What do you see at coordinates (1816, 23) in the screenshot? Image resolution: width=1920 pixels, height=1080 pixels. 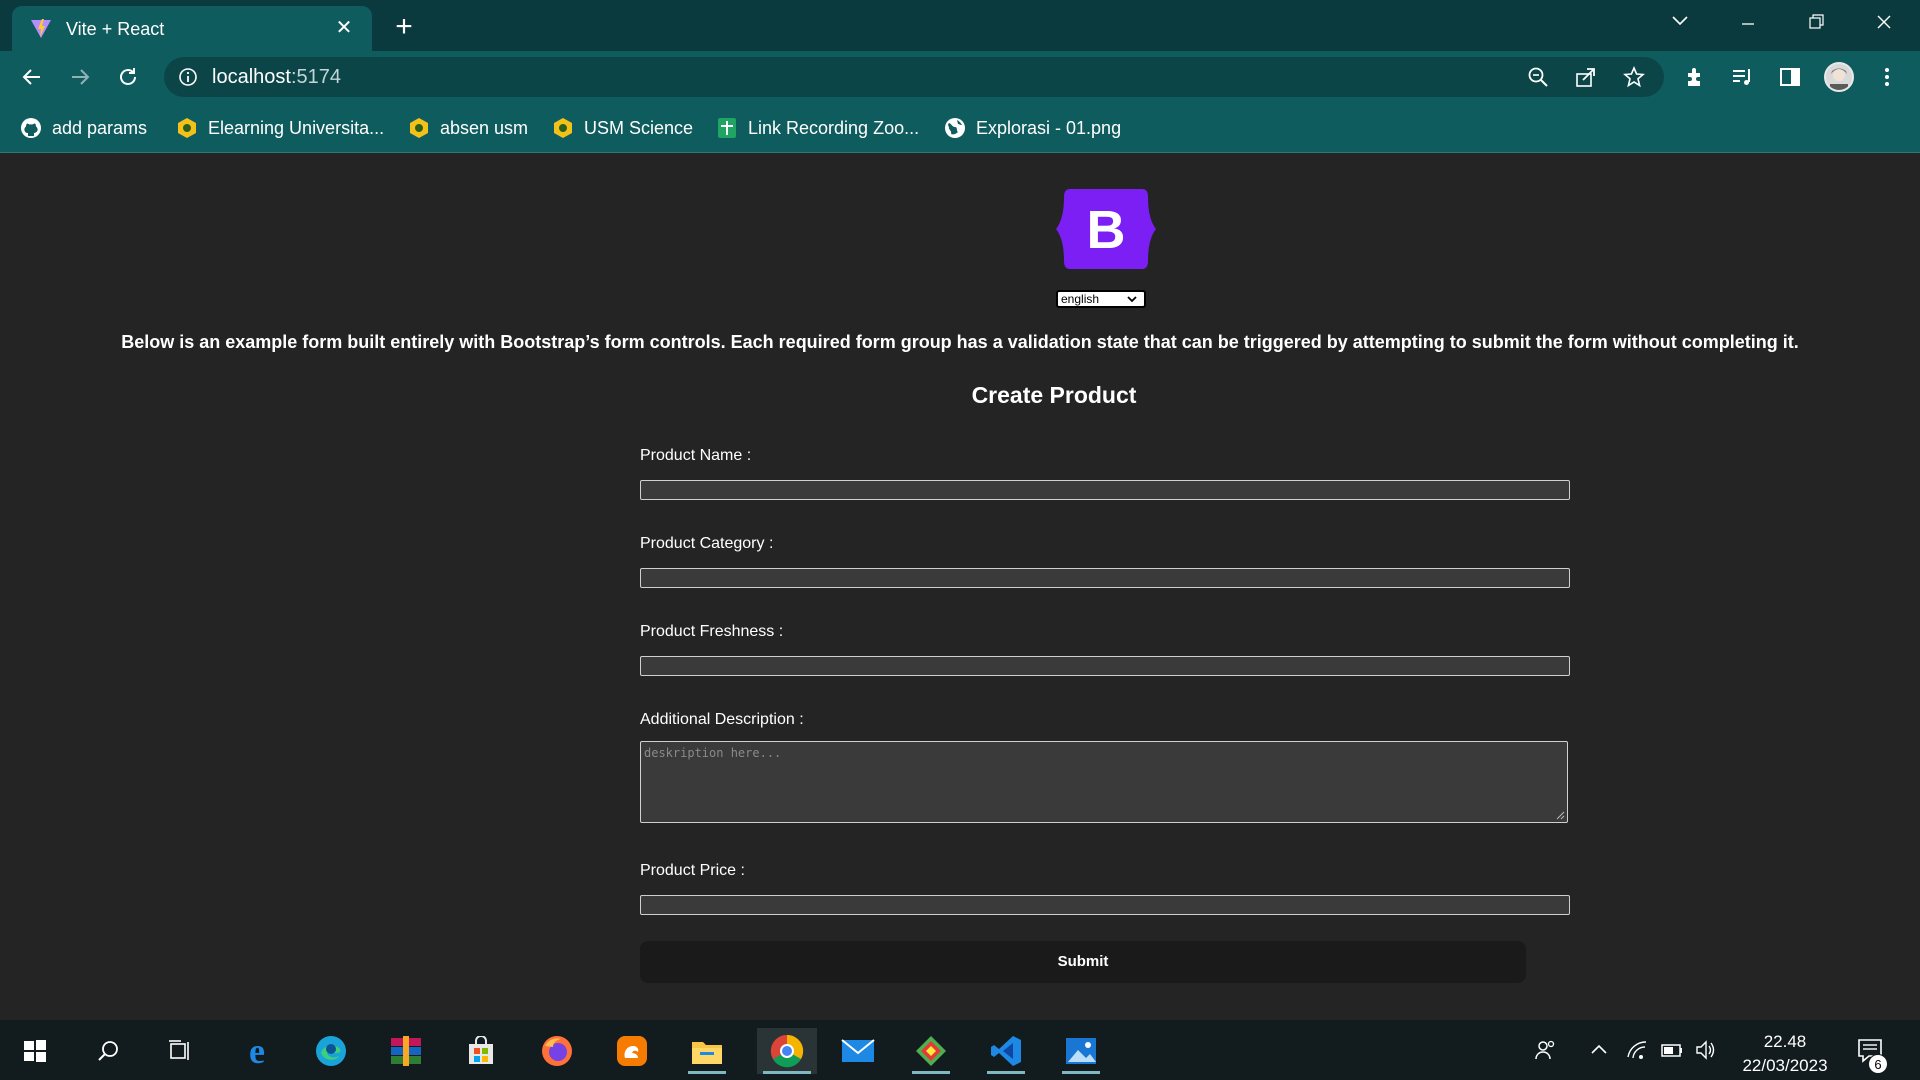 I see `restore-button` at bounding box center [1816, 23].